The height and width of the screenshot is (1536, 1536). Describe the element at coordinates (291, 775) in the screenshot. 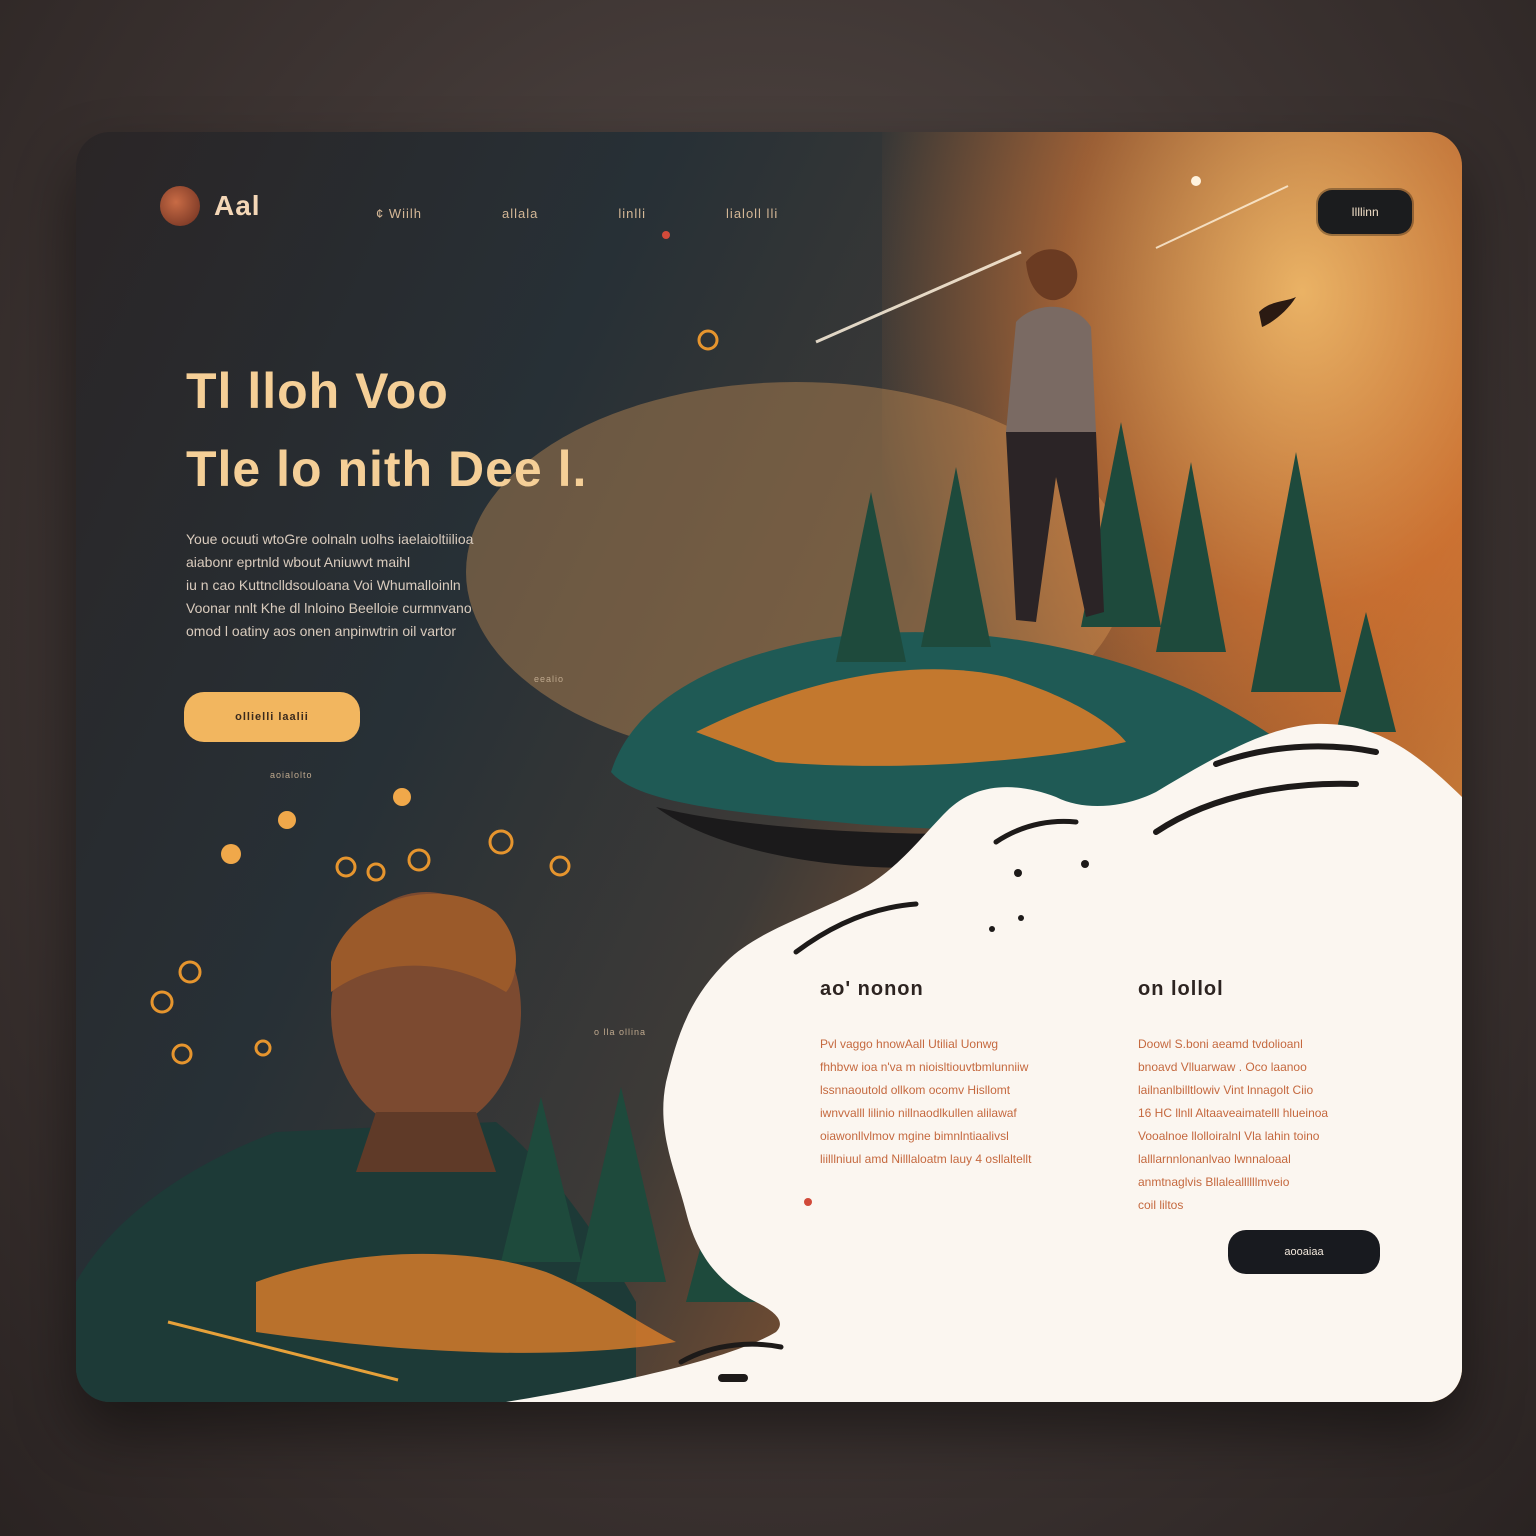

I see `hero-caption: aoialolto` at that location.